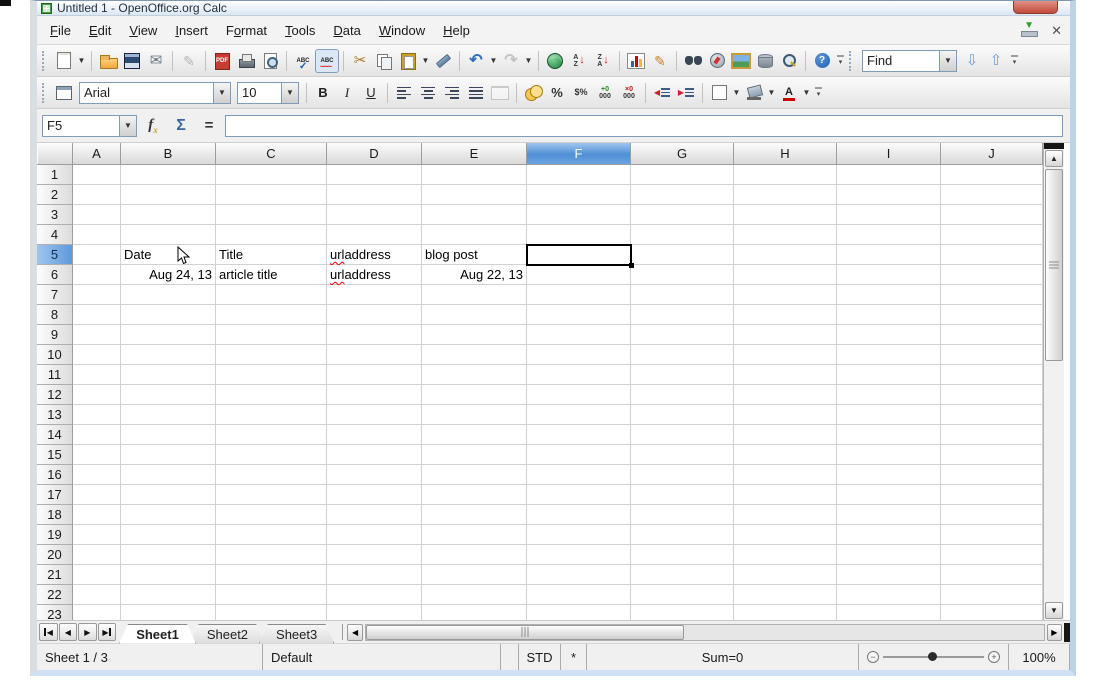 The image size is (1104, 684). What do you see at coordinates (168, 255) in the screenshot?
I see `cell-B5: Date` at bounding box center [168, 255].